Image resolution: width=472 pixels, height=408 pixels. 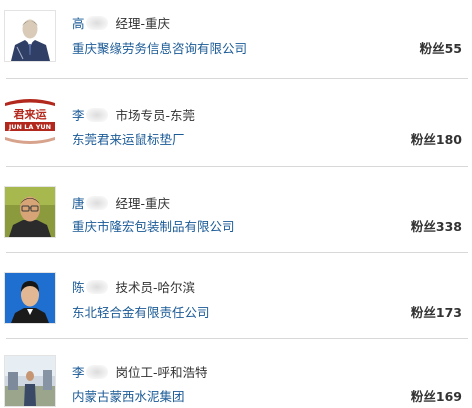 What do you see at coordinates (78, 287) in the screenshot?
I see `member-name: 陈` at bounding box center [78, 287].